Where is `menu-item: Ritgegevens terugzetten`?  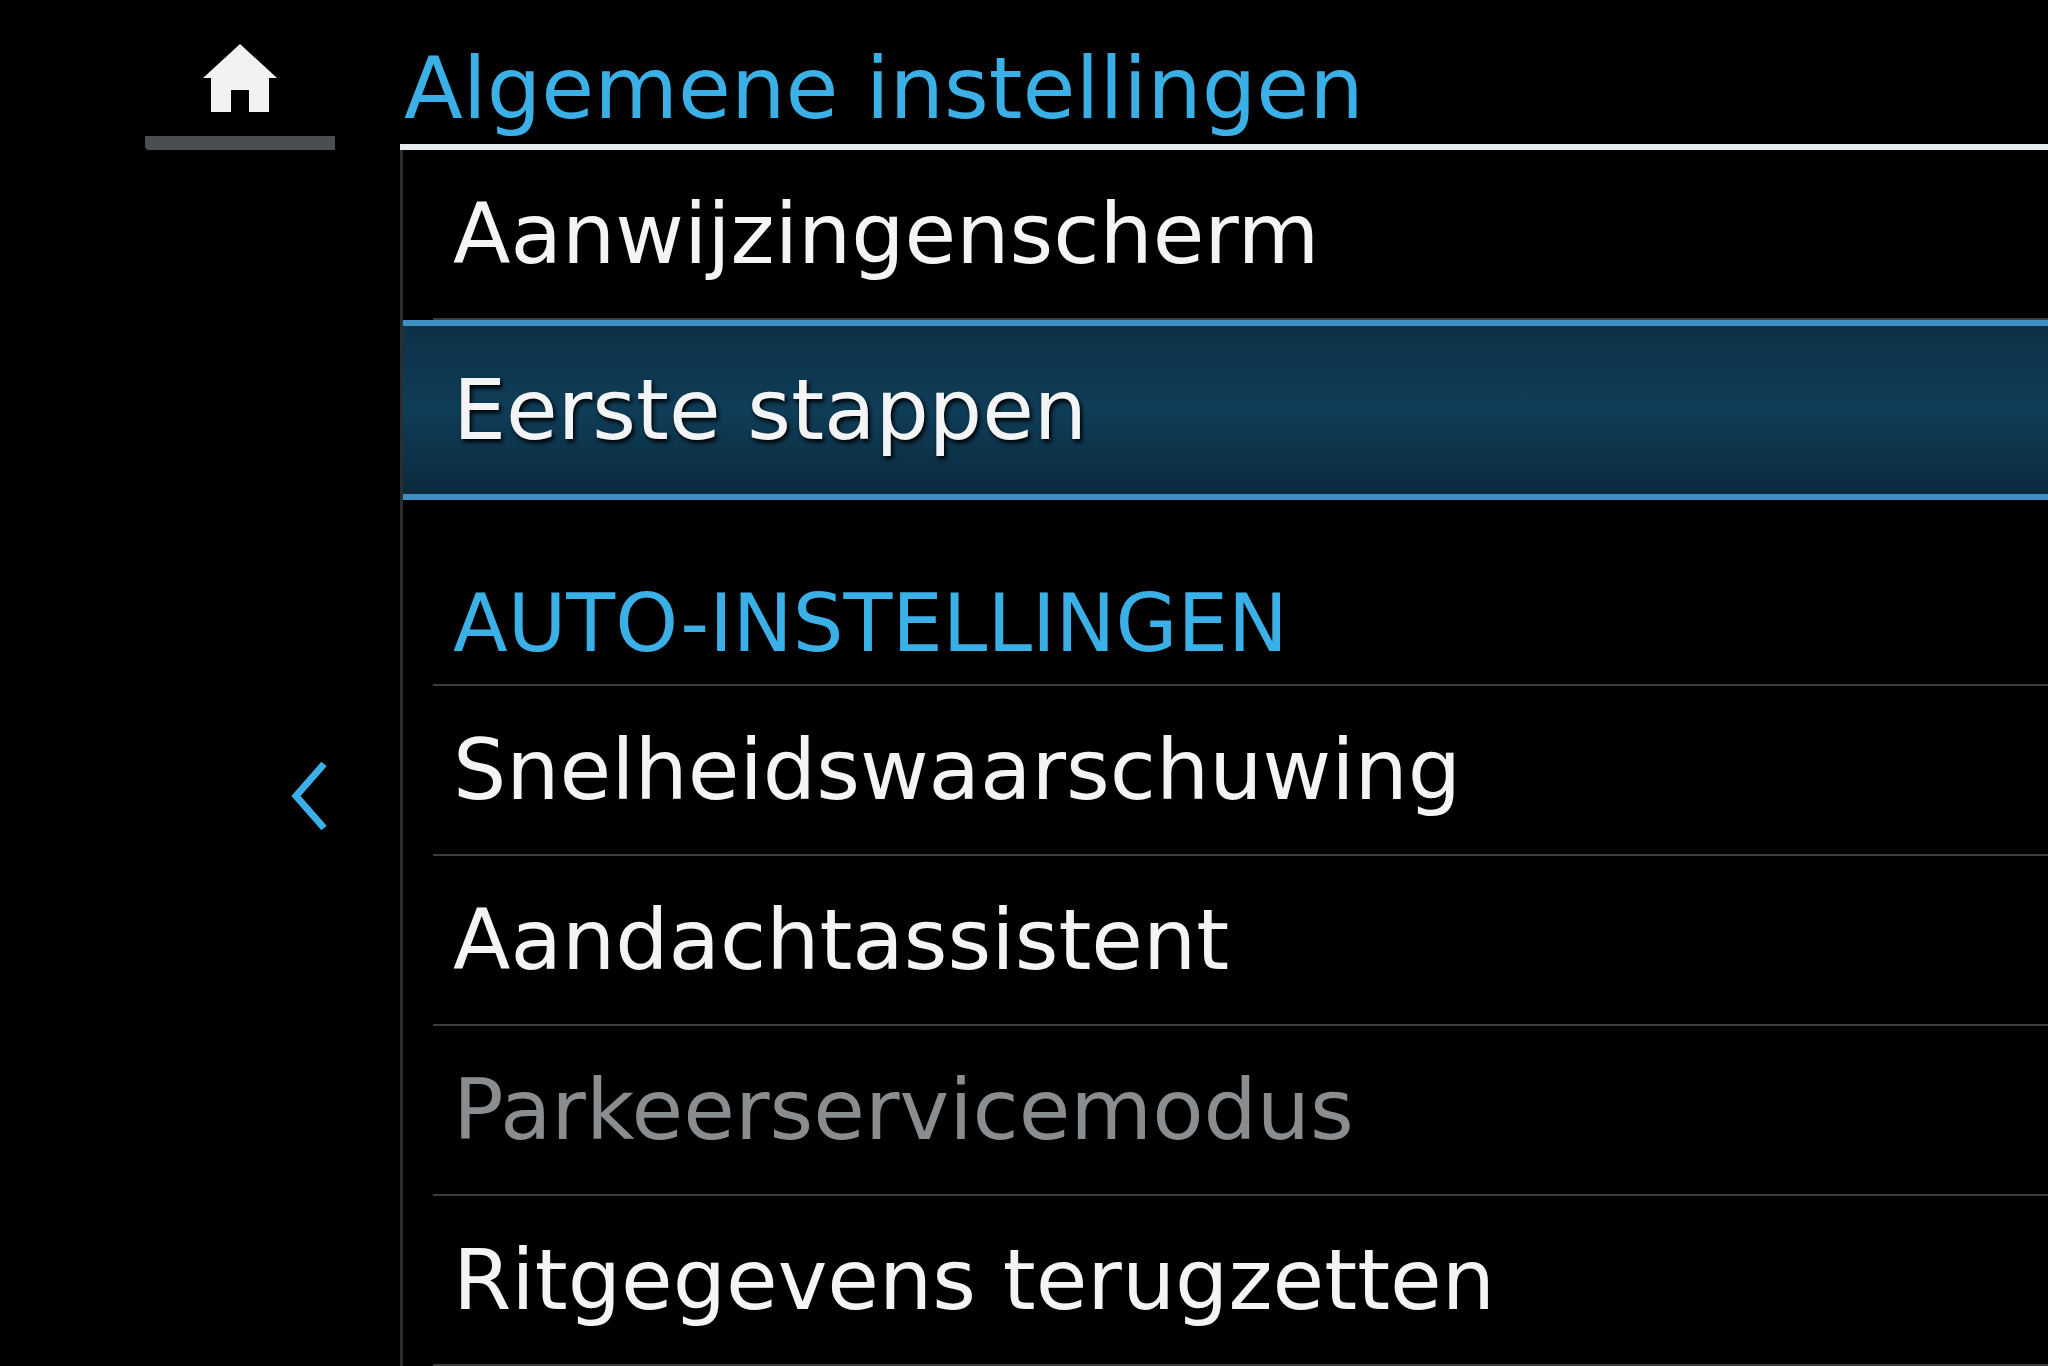 menu-item: Ritgegevens terugzetten is located at coordinates (1240, 1281).